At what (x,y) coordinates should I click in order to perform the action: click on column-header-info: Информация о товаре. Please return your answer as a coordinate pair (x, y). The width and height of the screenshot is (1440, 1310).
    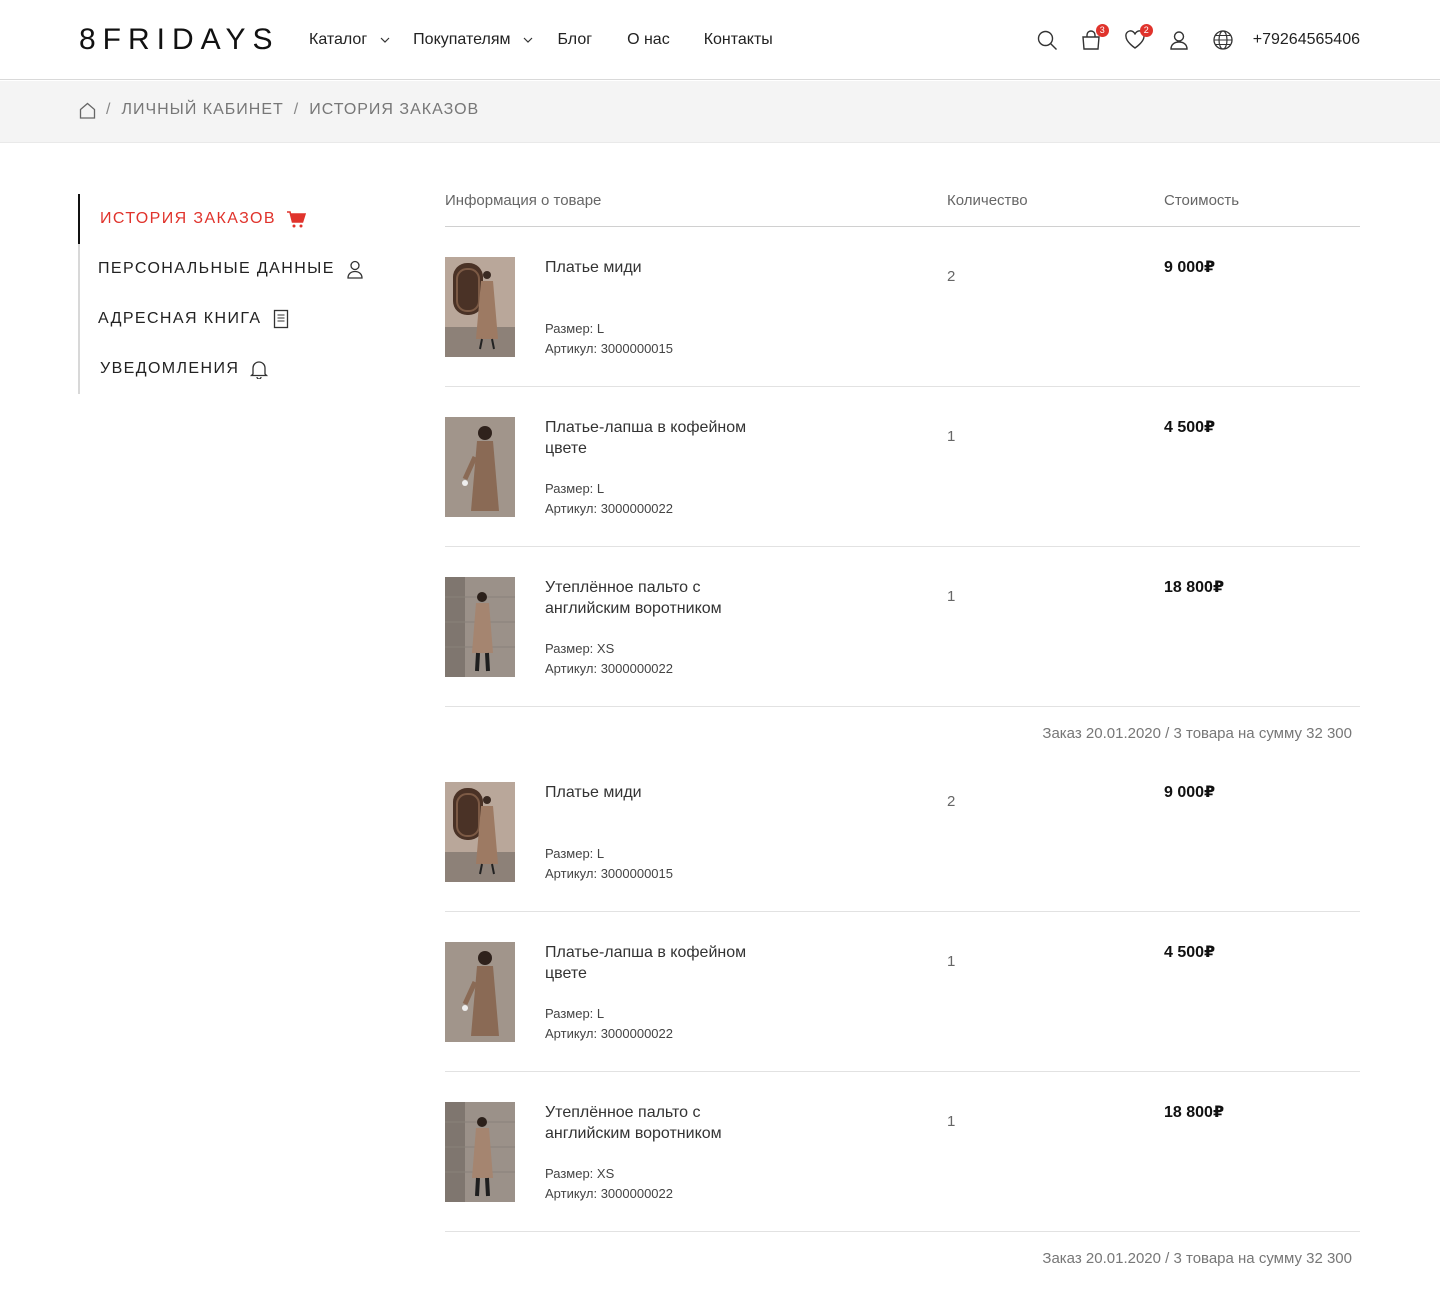
    Looking at the image, I should click on (523, 200).